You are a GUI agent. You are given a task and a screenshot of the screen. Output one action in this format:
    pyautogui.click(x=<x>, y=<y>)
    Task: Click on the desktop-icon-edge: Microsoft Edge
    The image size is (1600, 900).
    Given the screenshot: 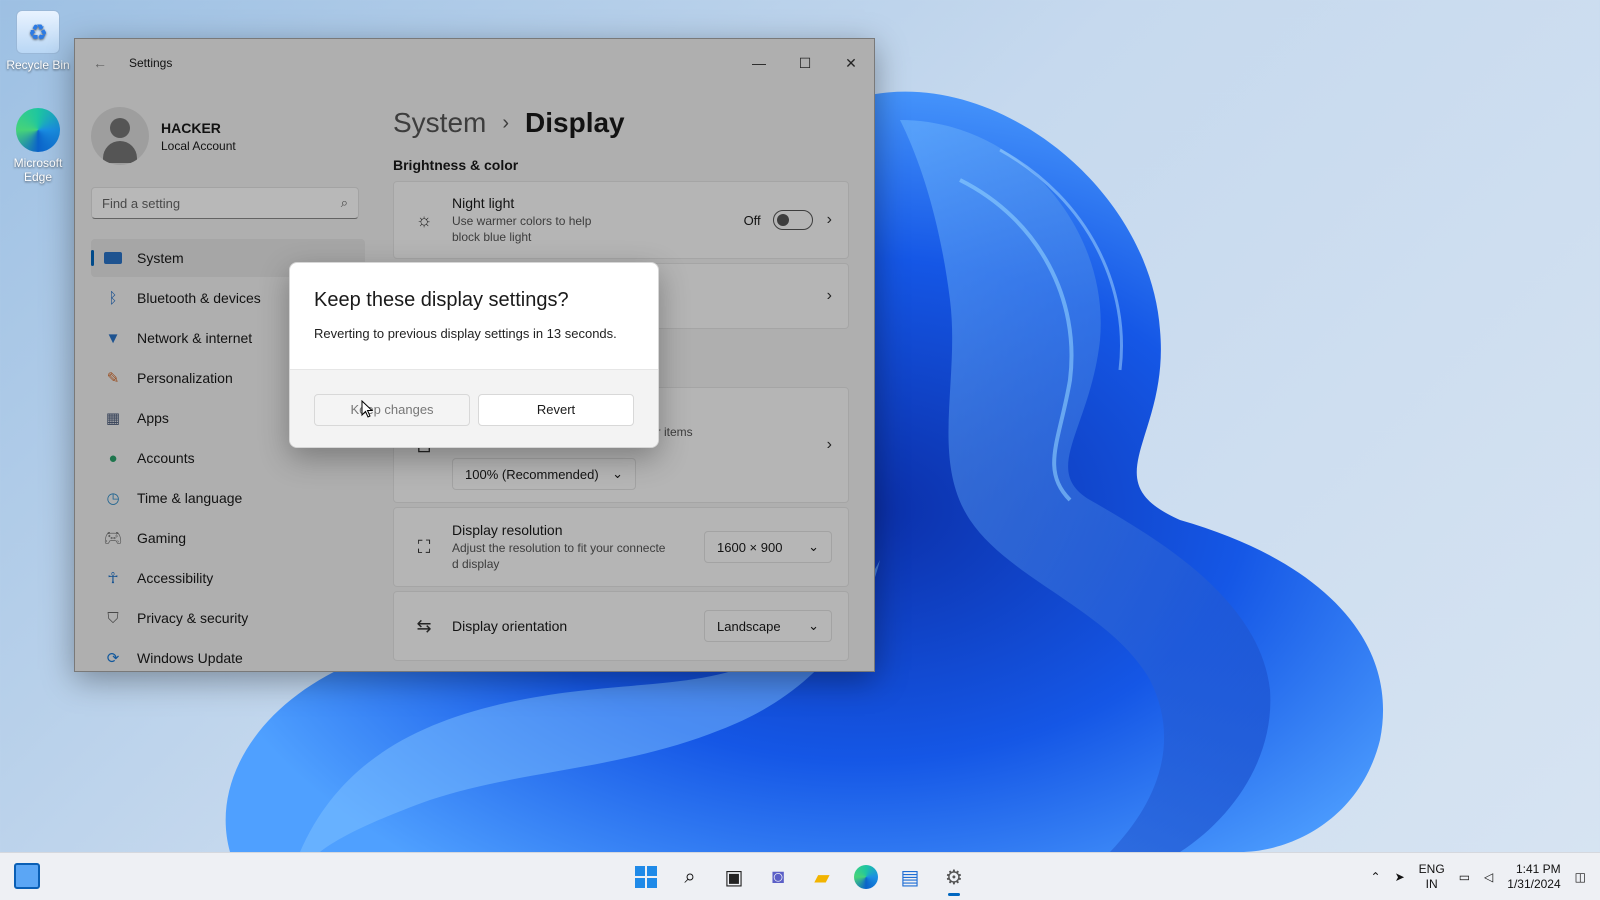 What is the action you would take?
    pyautogui.click(x=38, y=146)
    